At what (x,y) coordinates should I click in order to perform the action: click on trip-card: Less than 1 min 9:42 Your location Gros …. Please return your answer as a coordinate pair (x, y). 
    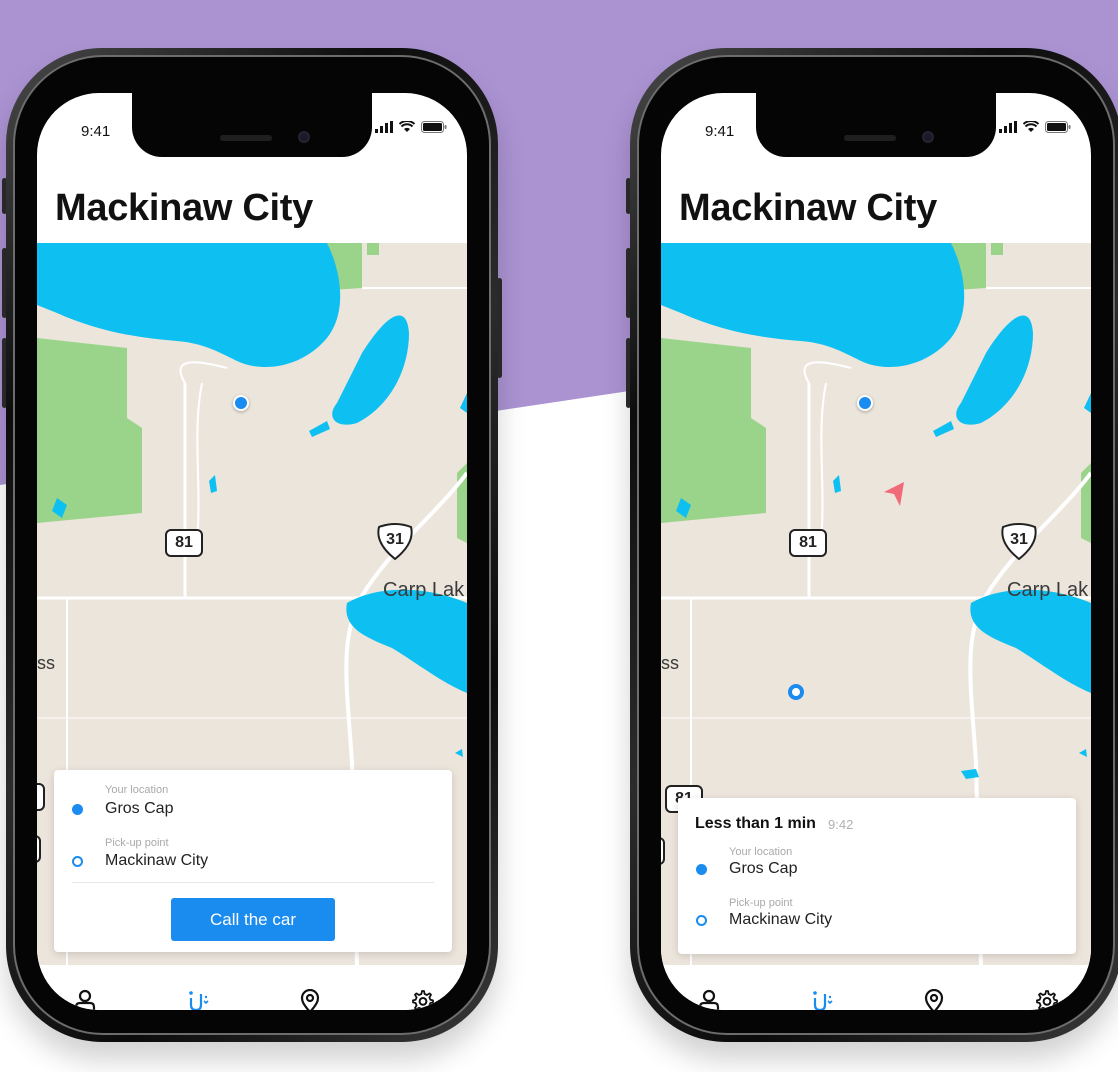
    Looking at the image, I should click on (877, 876).